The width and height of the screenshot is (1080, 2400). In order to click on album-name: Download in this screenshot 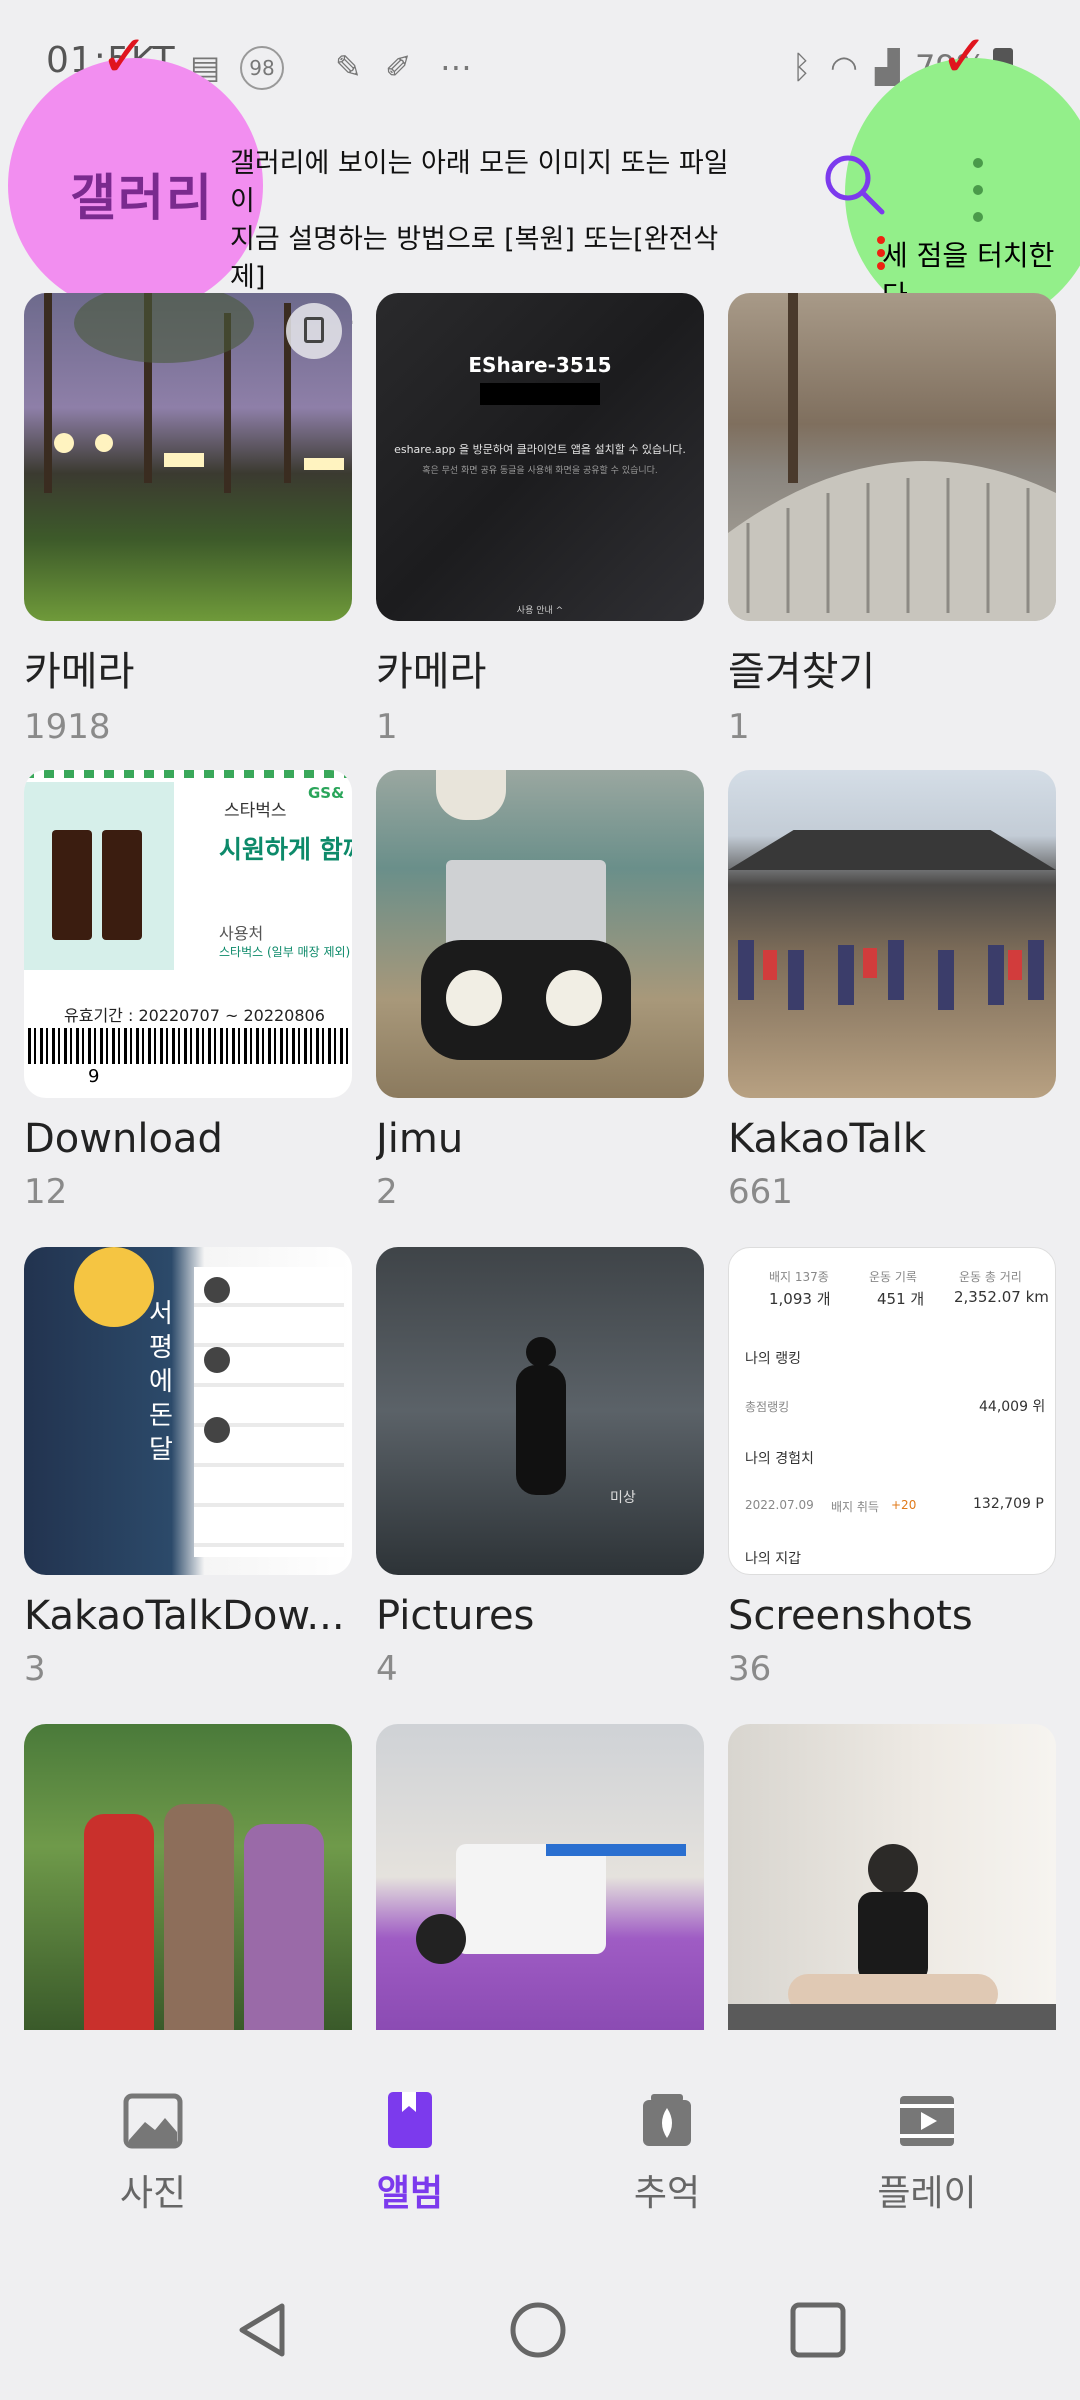, I will do `click(123, 1139)`.